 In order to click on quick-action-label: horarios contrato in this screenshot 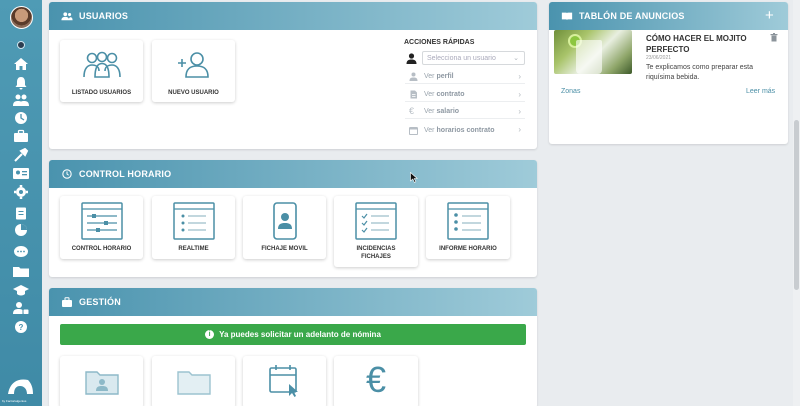, I will do `click(465, 130)`.